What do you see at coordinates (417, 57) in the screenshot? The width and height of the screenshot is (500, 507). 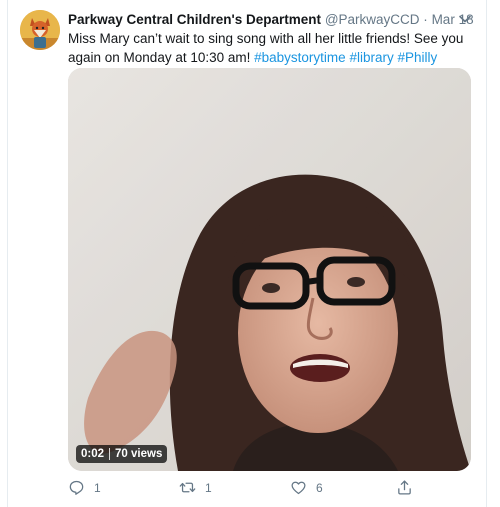 I see `hashtag-link: #Philly` at bounding box center [417, 57].